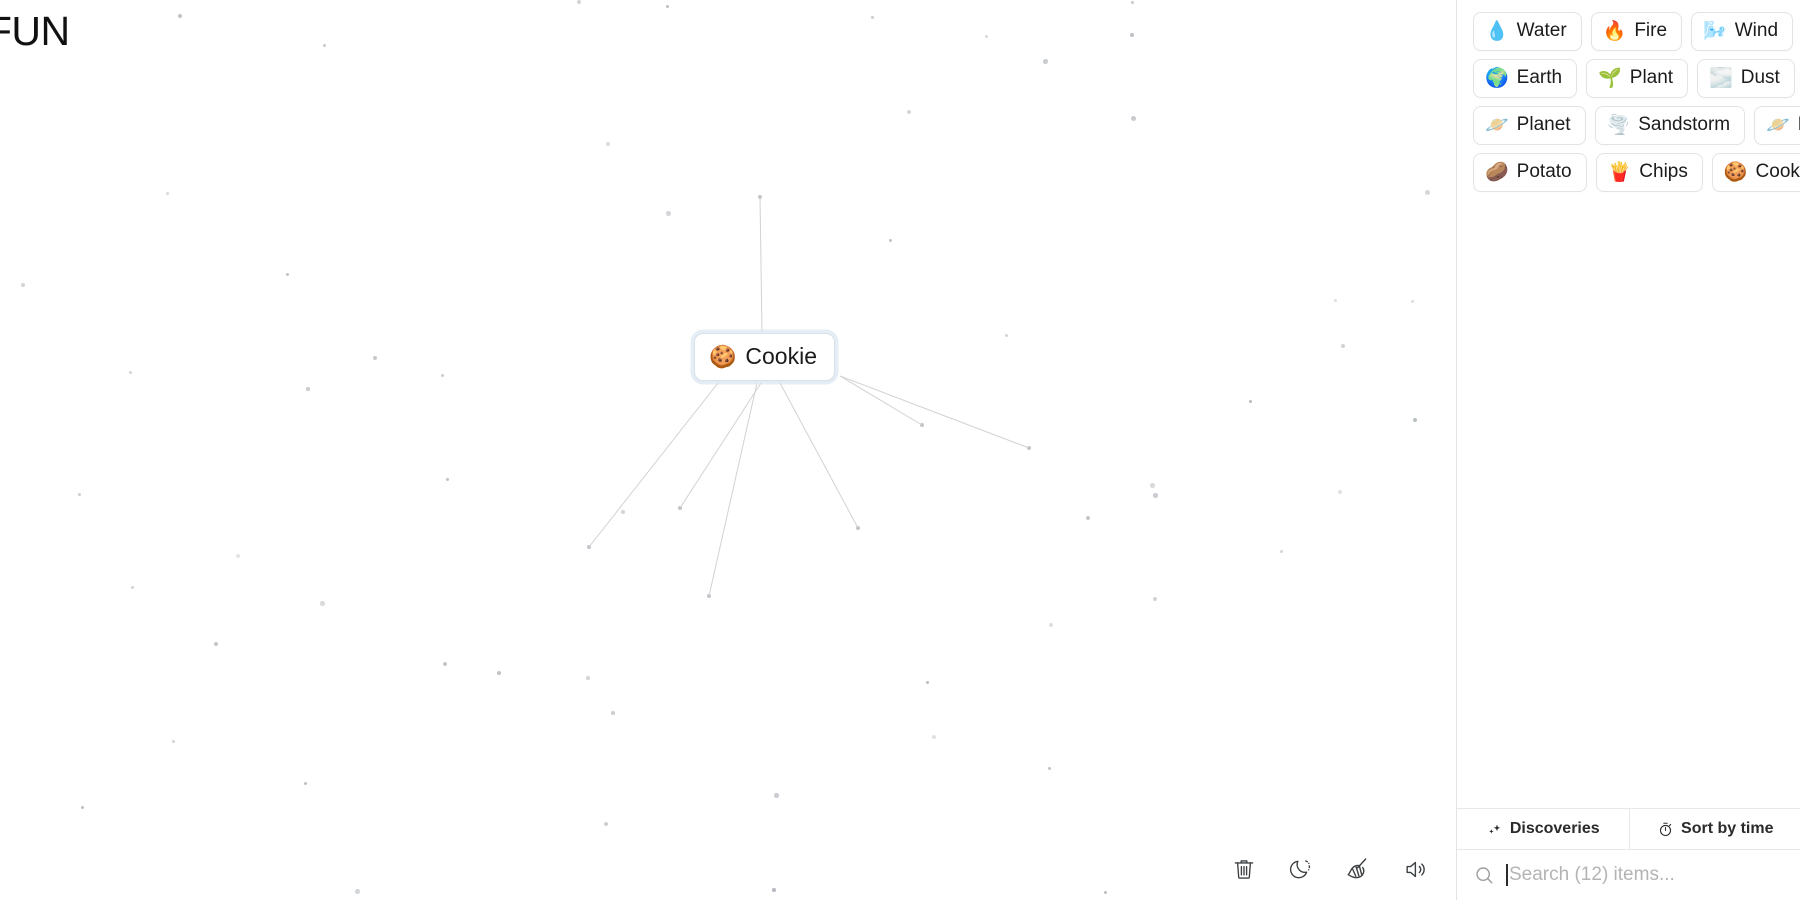 Image resolution: width=1800 pixels, height=900 pixels. What do you see at coordinates (1760, 77) in the screenshot?
I see `element-label: Dust` at bounding box center [1760, 77].